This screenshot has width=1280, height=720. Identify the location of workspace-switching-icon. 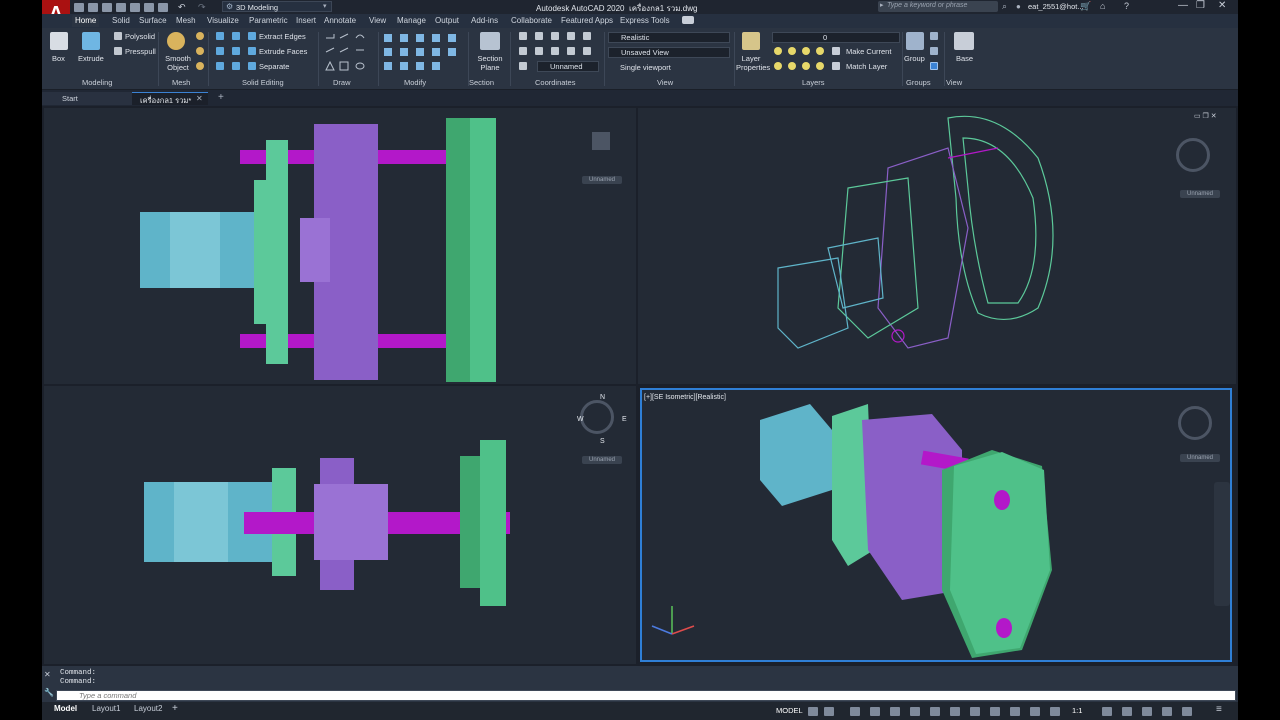
(1107, 711).